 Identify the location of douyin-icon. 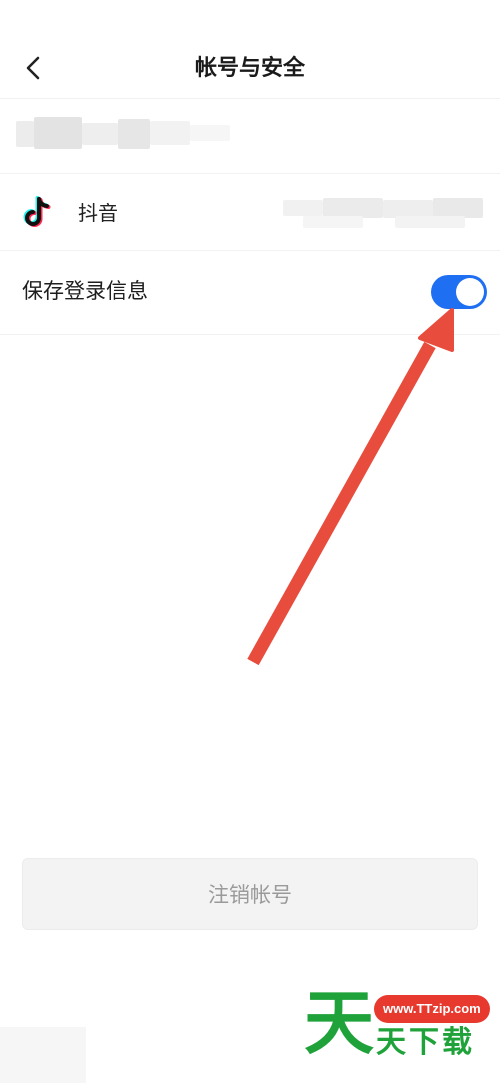
(37, 211).